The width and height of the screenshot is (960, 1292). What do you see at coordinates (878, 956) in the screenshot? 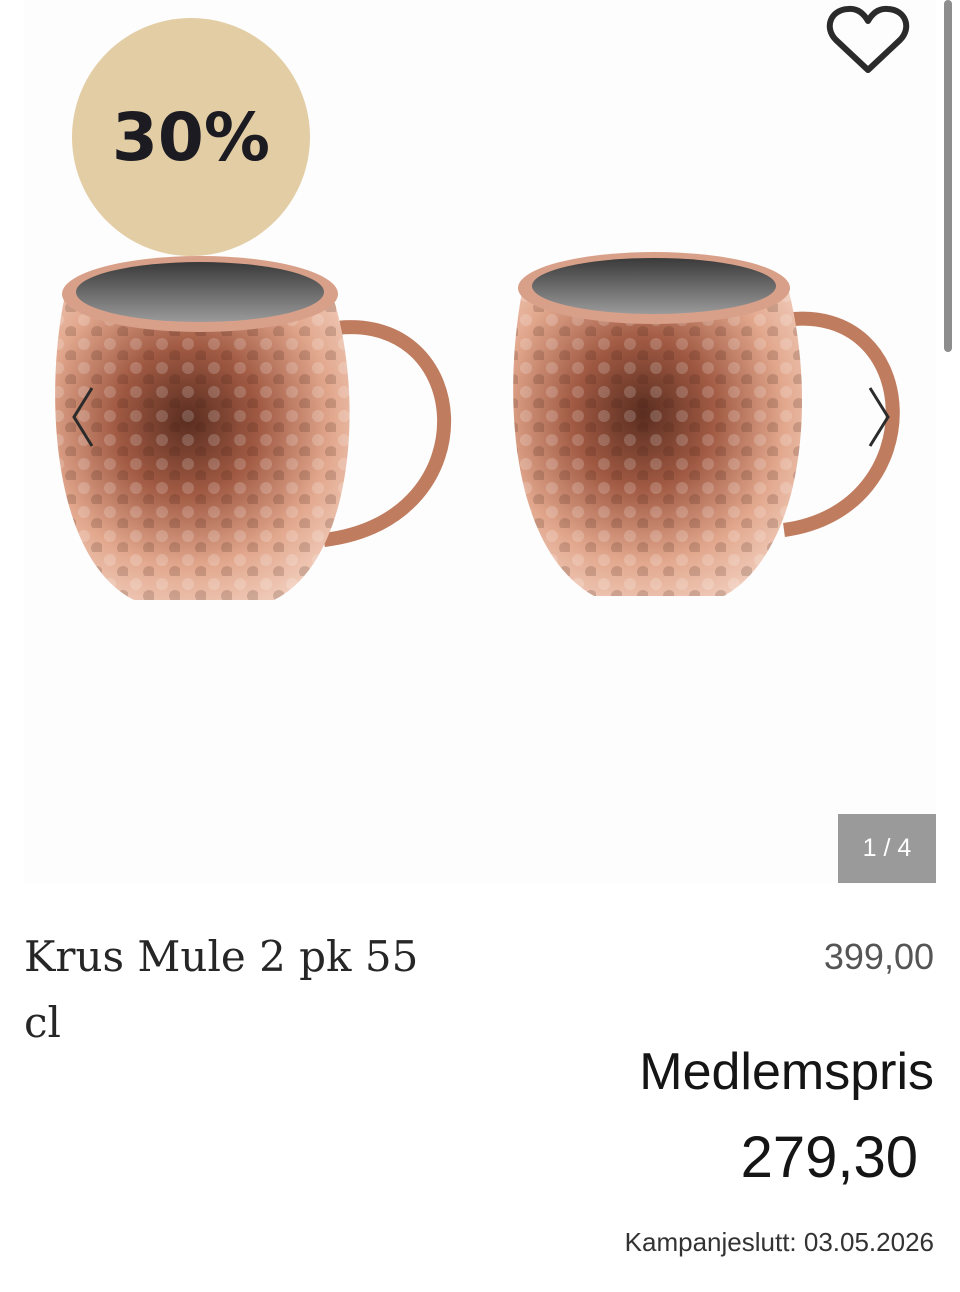
I see `old-price: 399,00` at bounding box center [878, 956].